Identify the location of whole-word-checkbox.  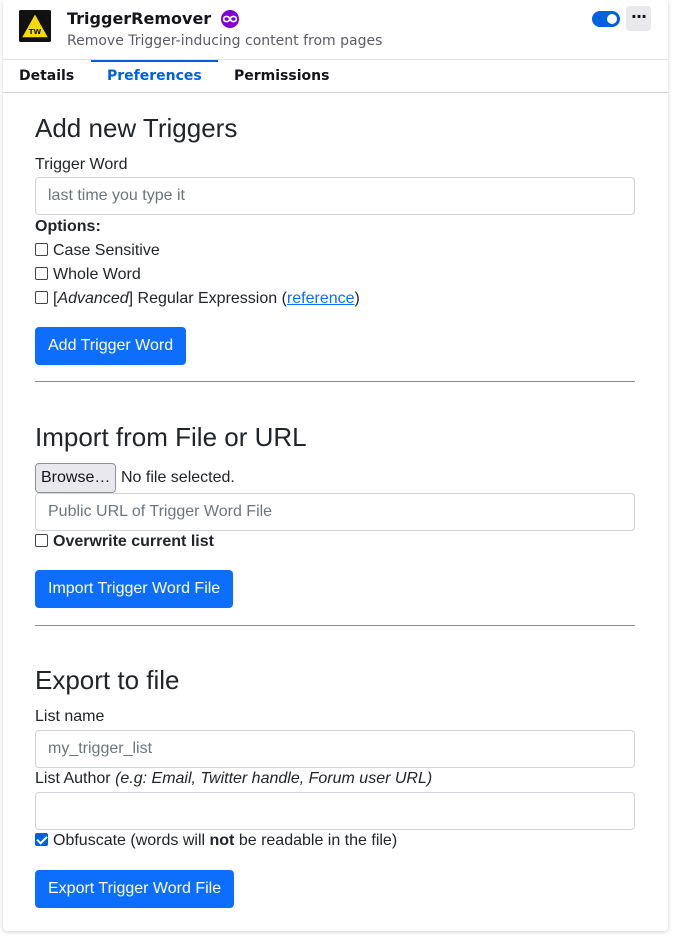
(41, 273).